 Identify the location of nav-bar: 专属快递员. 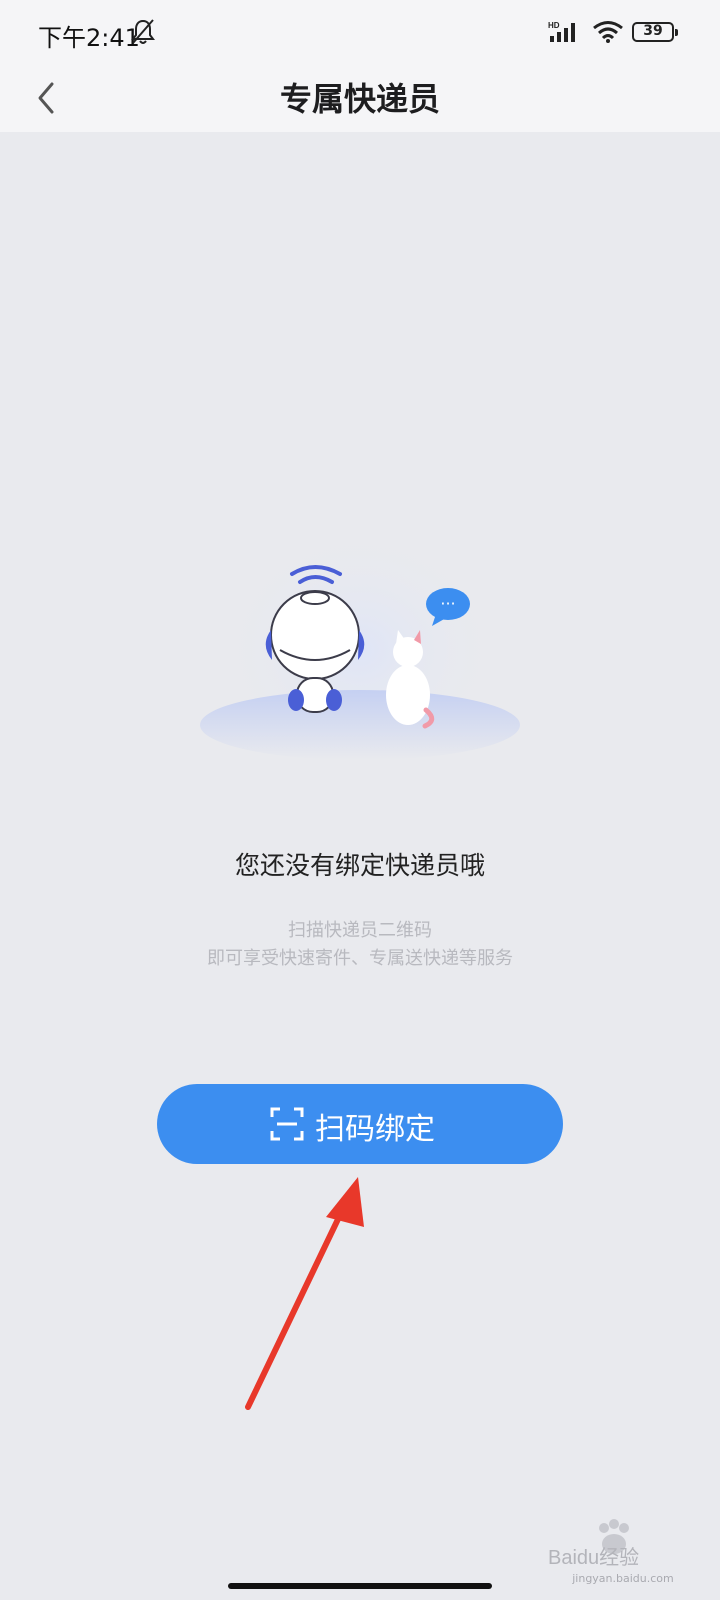
(360, 98).